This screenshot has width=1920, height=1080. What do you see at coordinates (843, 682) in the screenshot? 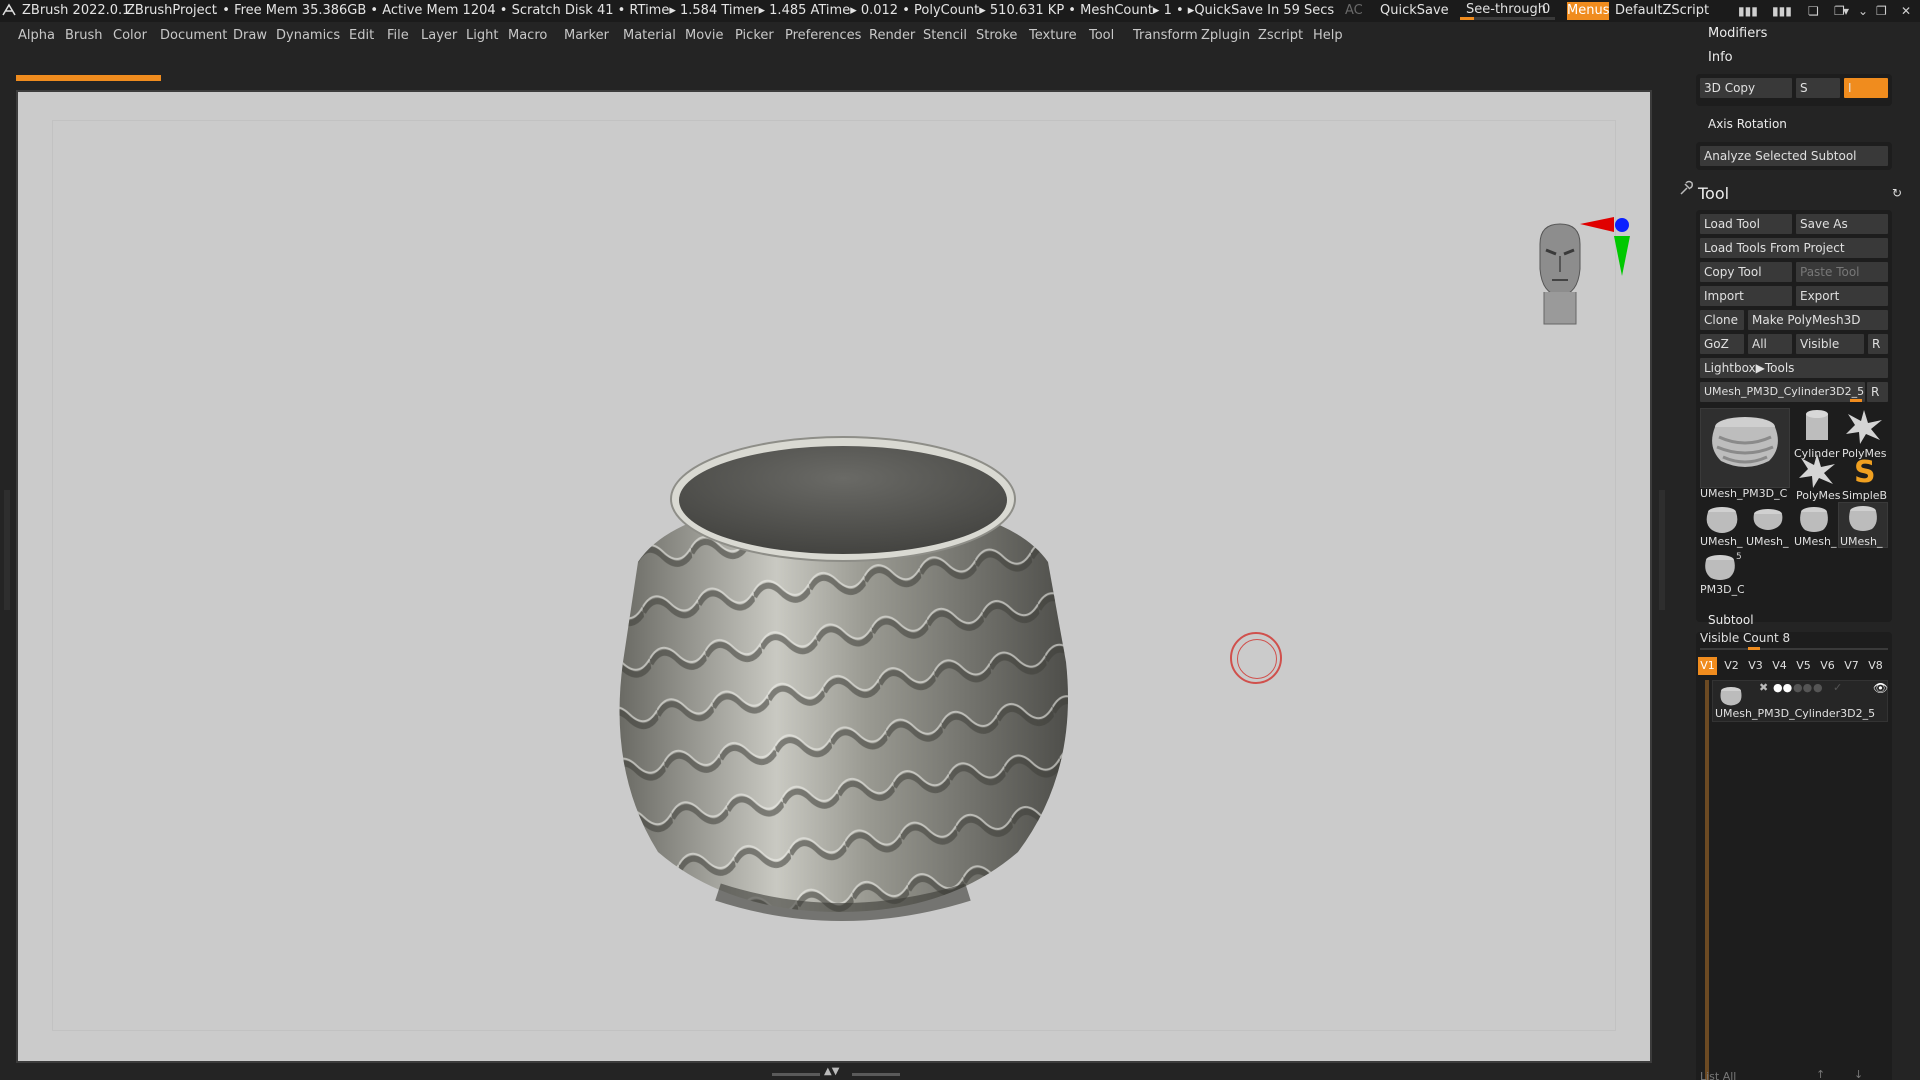
I see `sculpt-mesh` at bounding box center [843, 682].